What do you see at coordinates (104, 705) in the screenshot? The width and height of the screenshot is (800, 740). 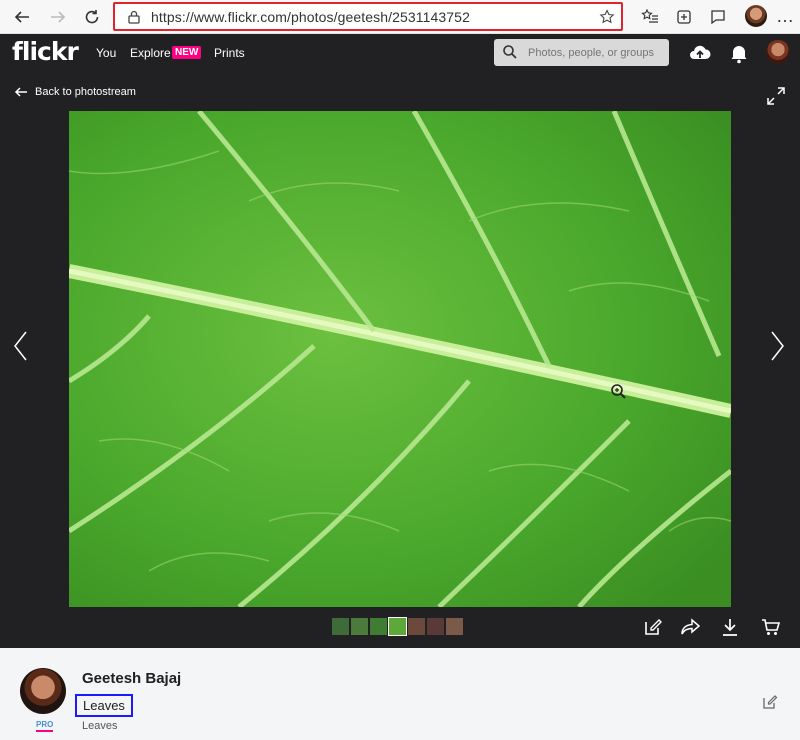 I see `photo-title: Leaves` at bounding box center [104, 705].